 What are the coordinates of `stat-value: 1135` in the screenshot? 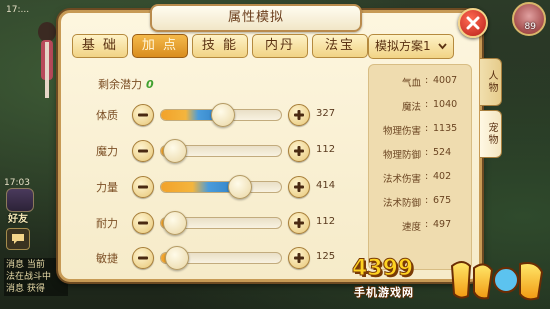 It's located at (445, 128).